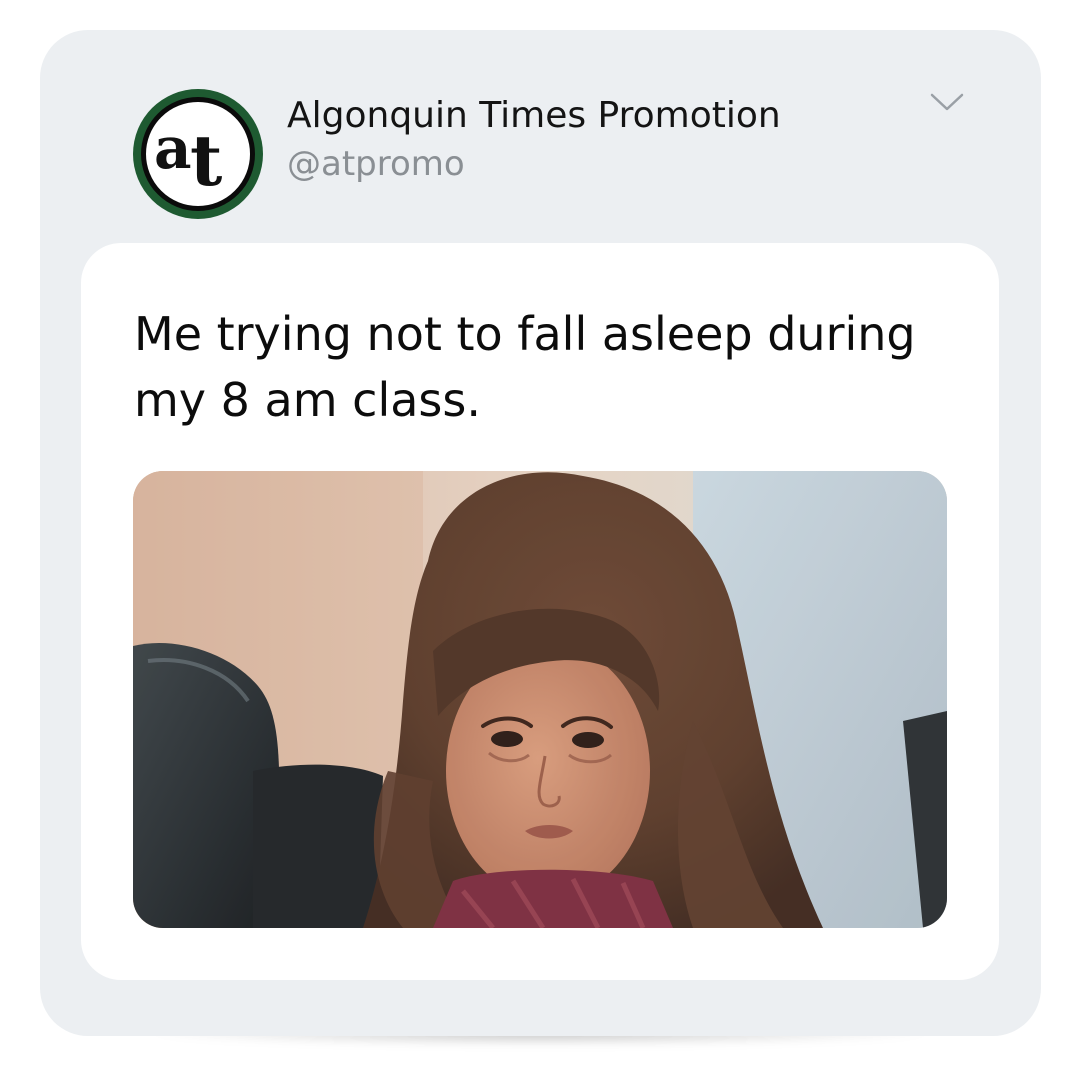 This screenshot has height=1080, width=1080. I want to click on at-monogram-logo-icon: a t, so click(198, 154).